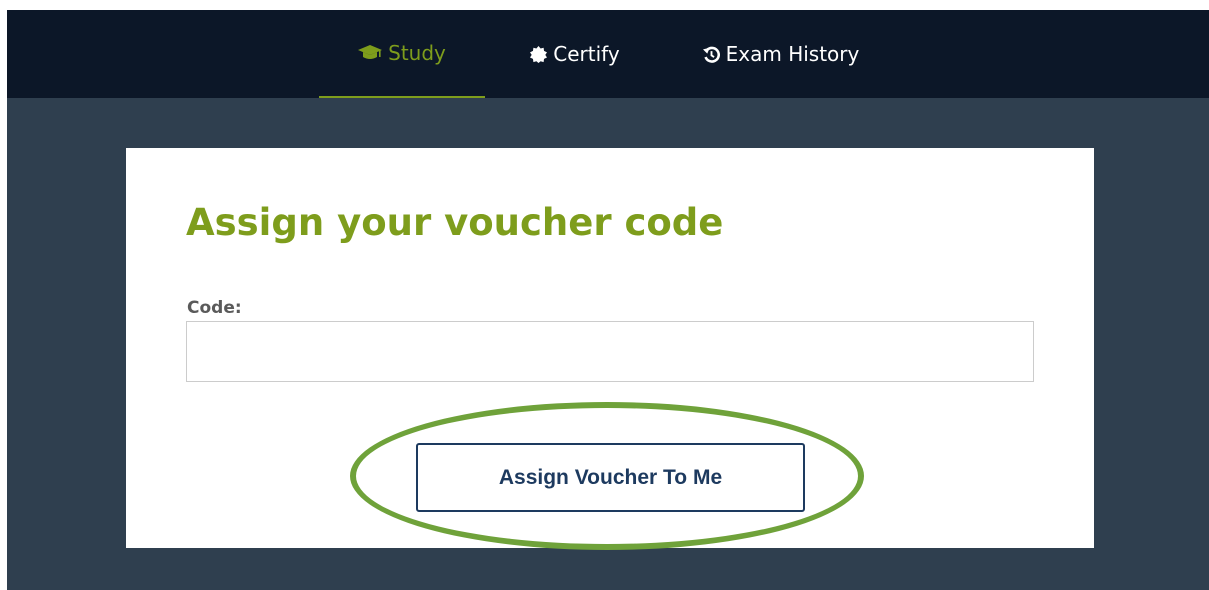 The width and height of the screenshot is (1209, 590). I want to click on code-input, so click(610, 351).